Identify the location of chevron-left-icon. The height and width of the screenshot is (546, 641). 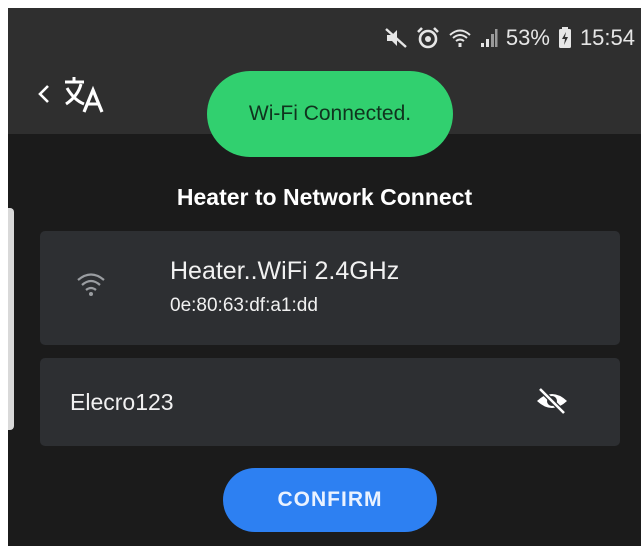
(43, 94).